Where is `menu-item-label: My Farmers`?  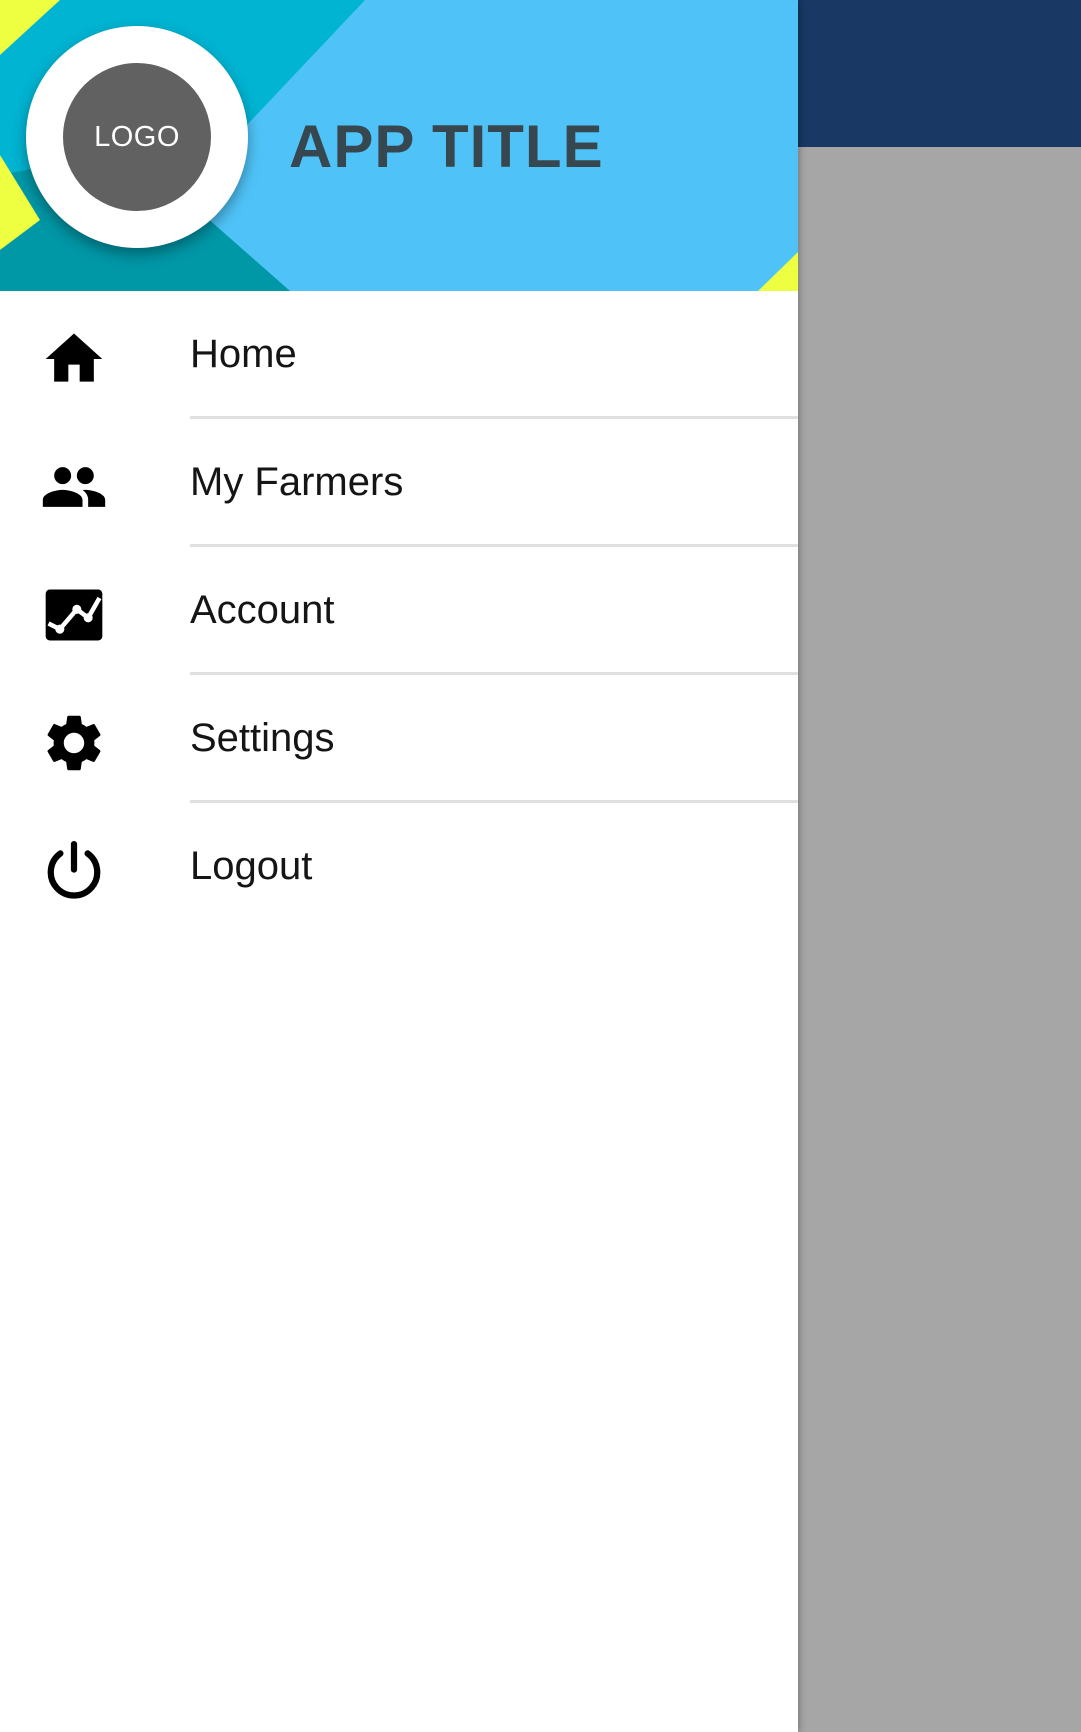
menu-item-label: My Farmers is located at coordinates (297, 482).